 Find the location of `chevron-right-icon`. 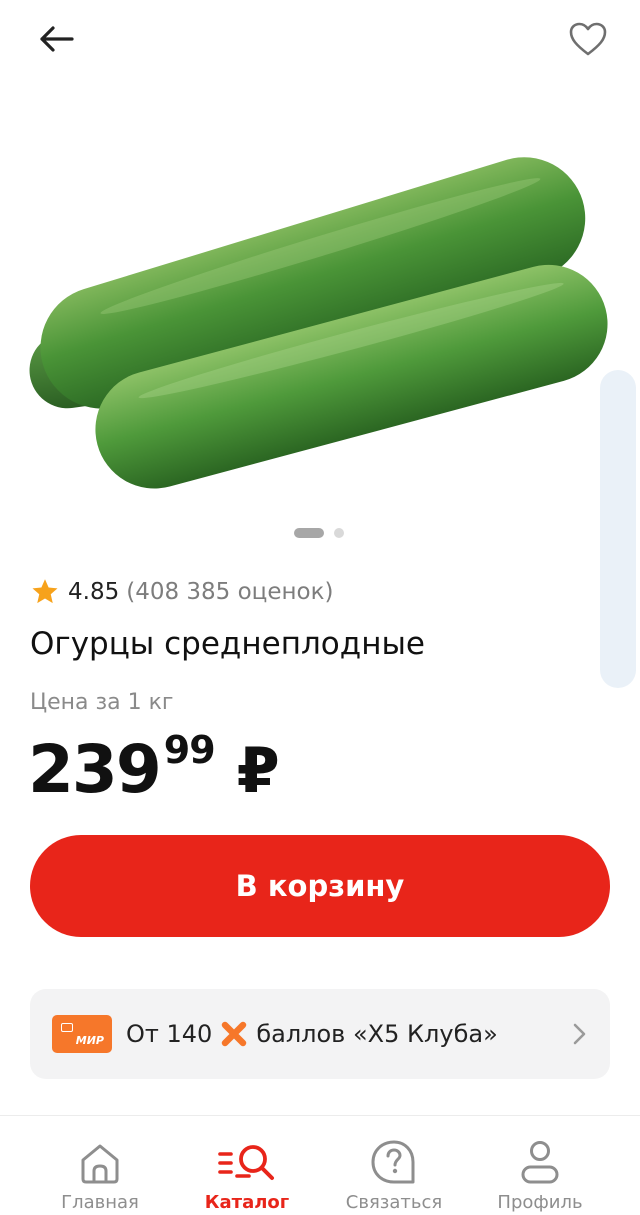

chevron-right-icon is located at coordinates (579, 1034).